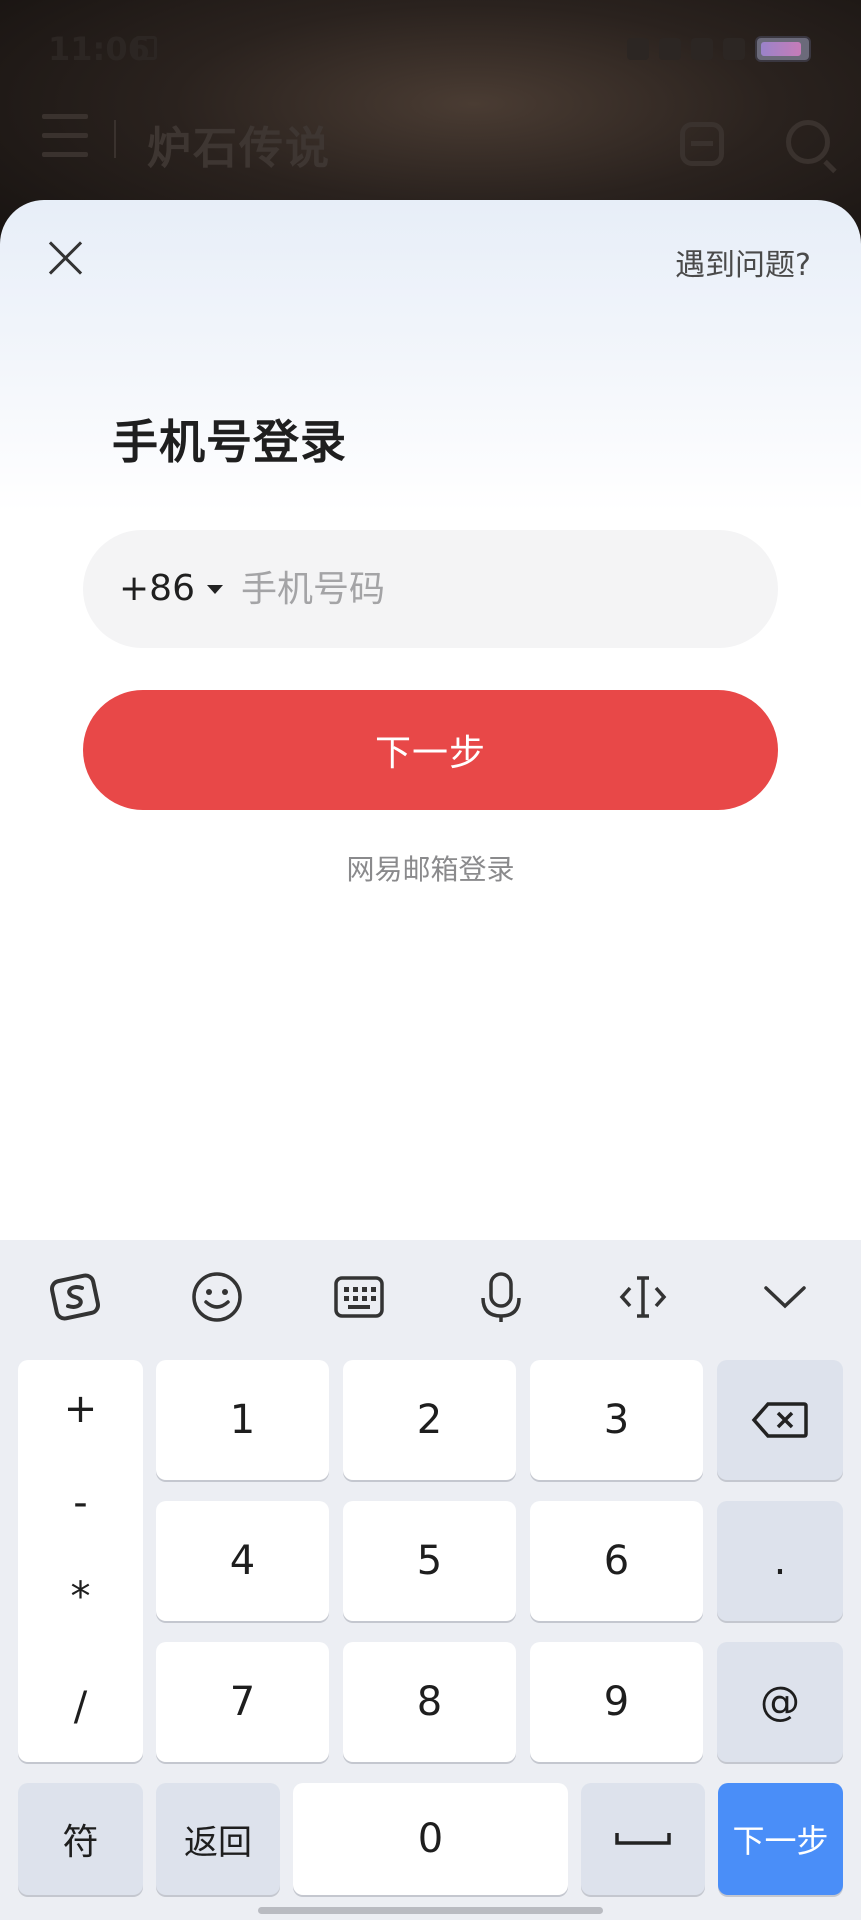 This screenshot has height=1920, width=861. I want to click on search-icon, so click(808, 142).